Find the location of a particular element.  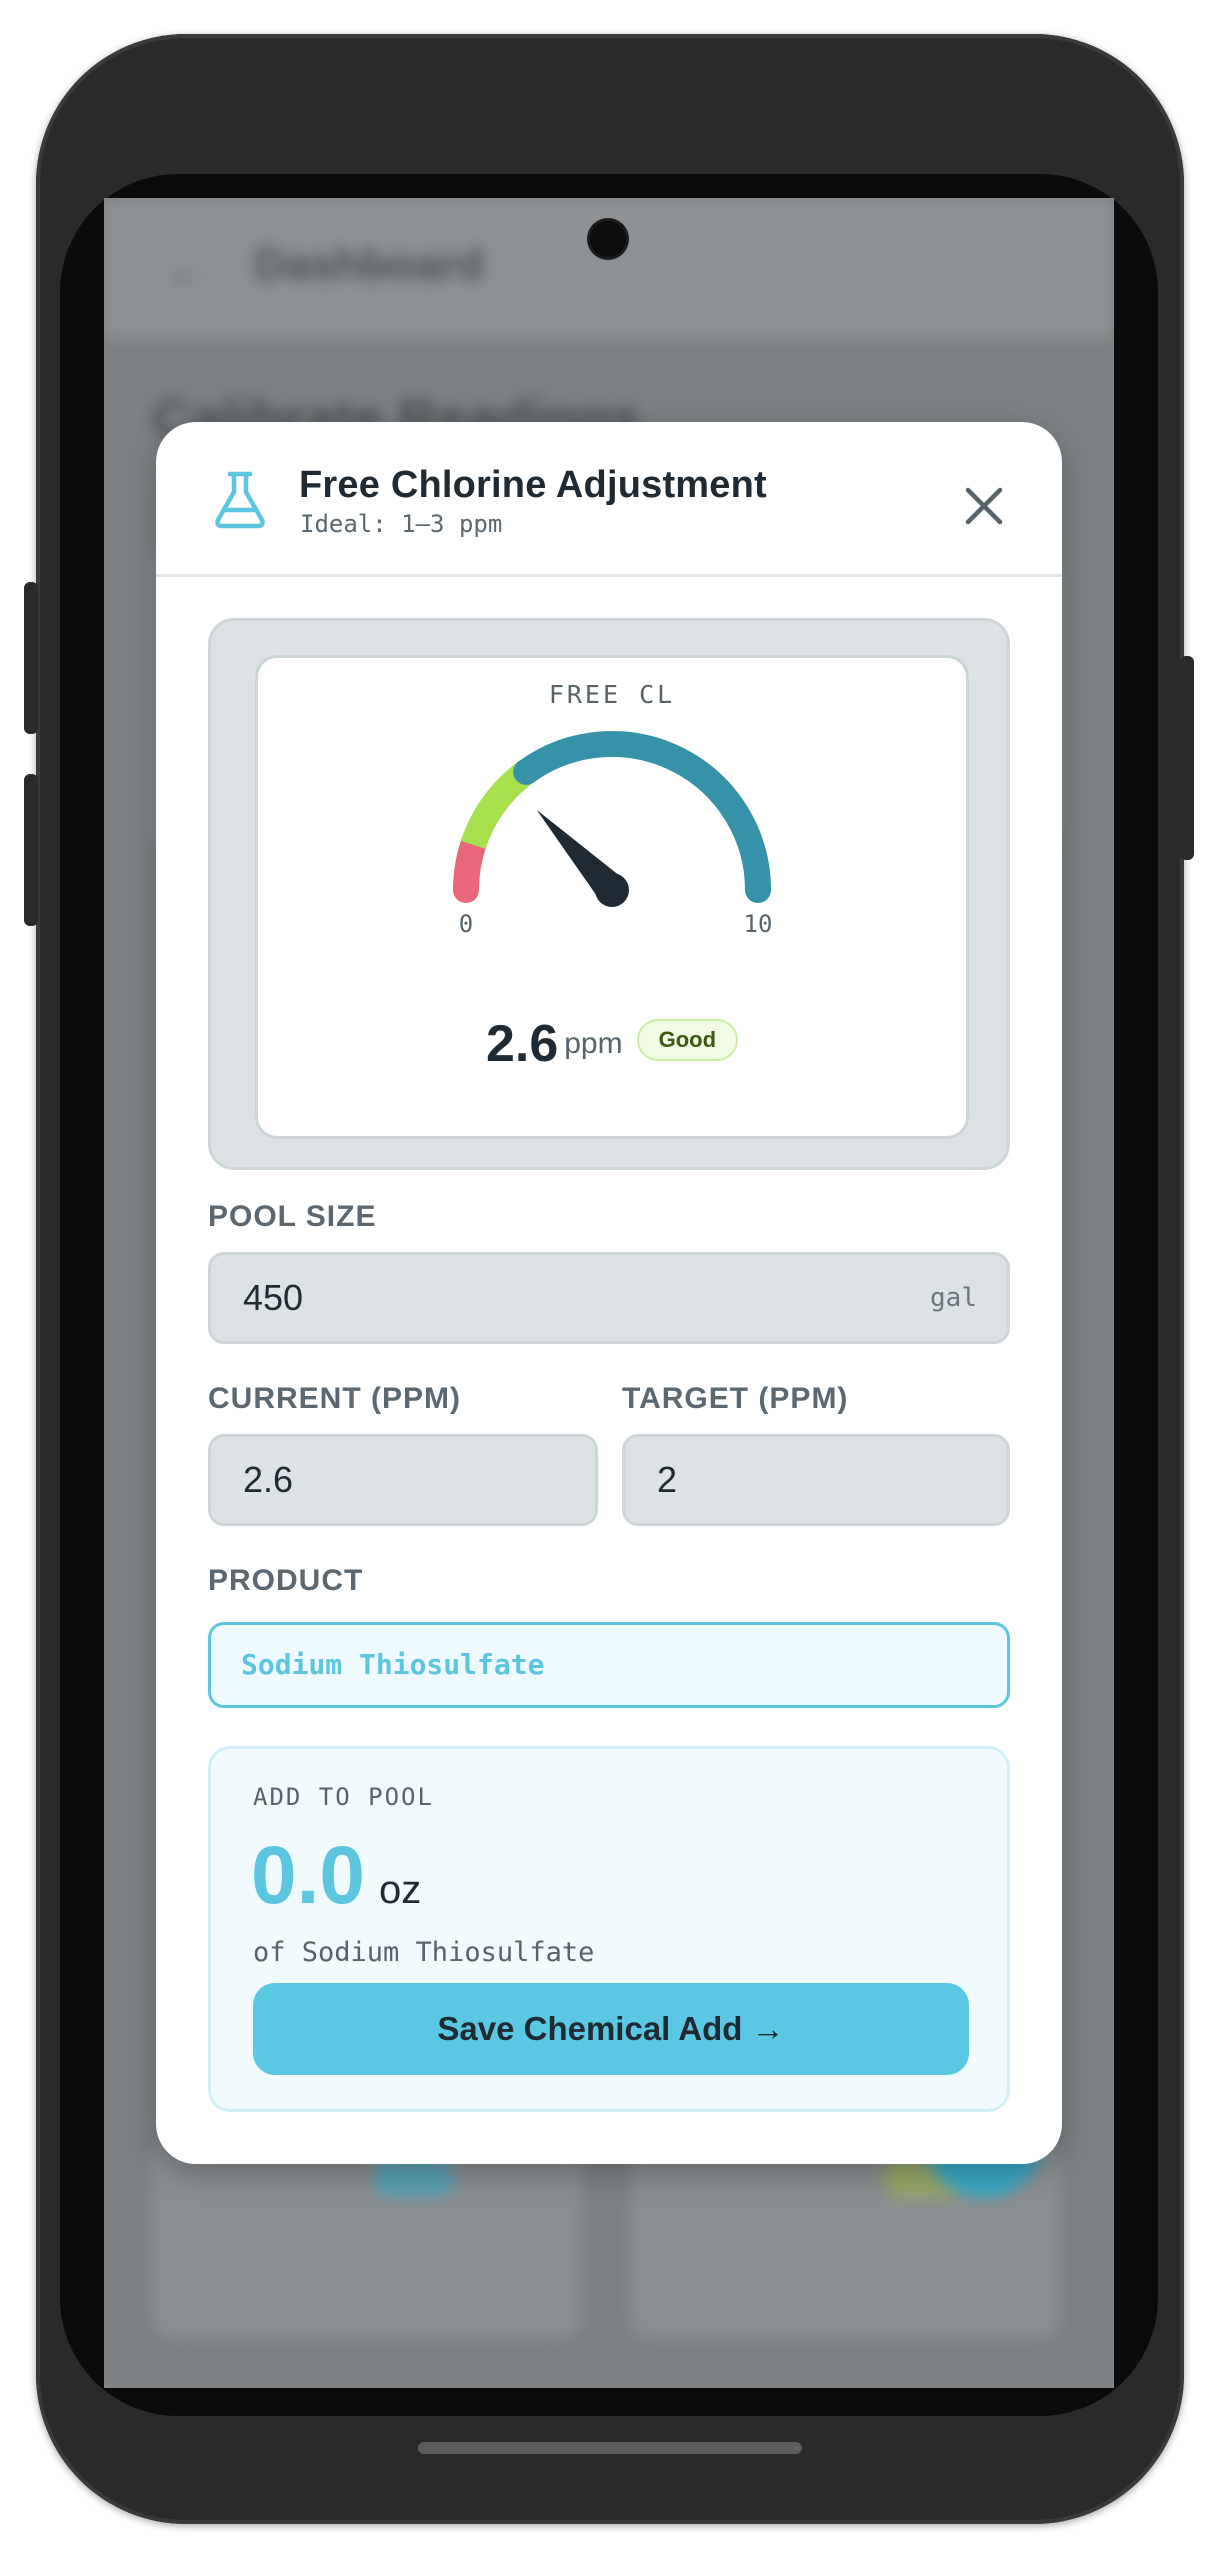

product-label: PRODUCT is located at coordinates (286, 1580).